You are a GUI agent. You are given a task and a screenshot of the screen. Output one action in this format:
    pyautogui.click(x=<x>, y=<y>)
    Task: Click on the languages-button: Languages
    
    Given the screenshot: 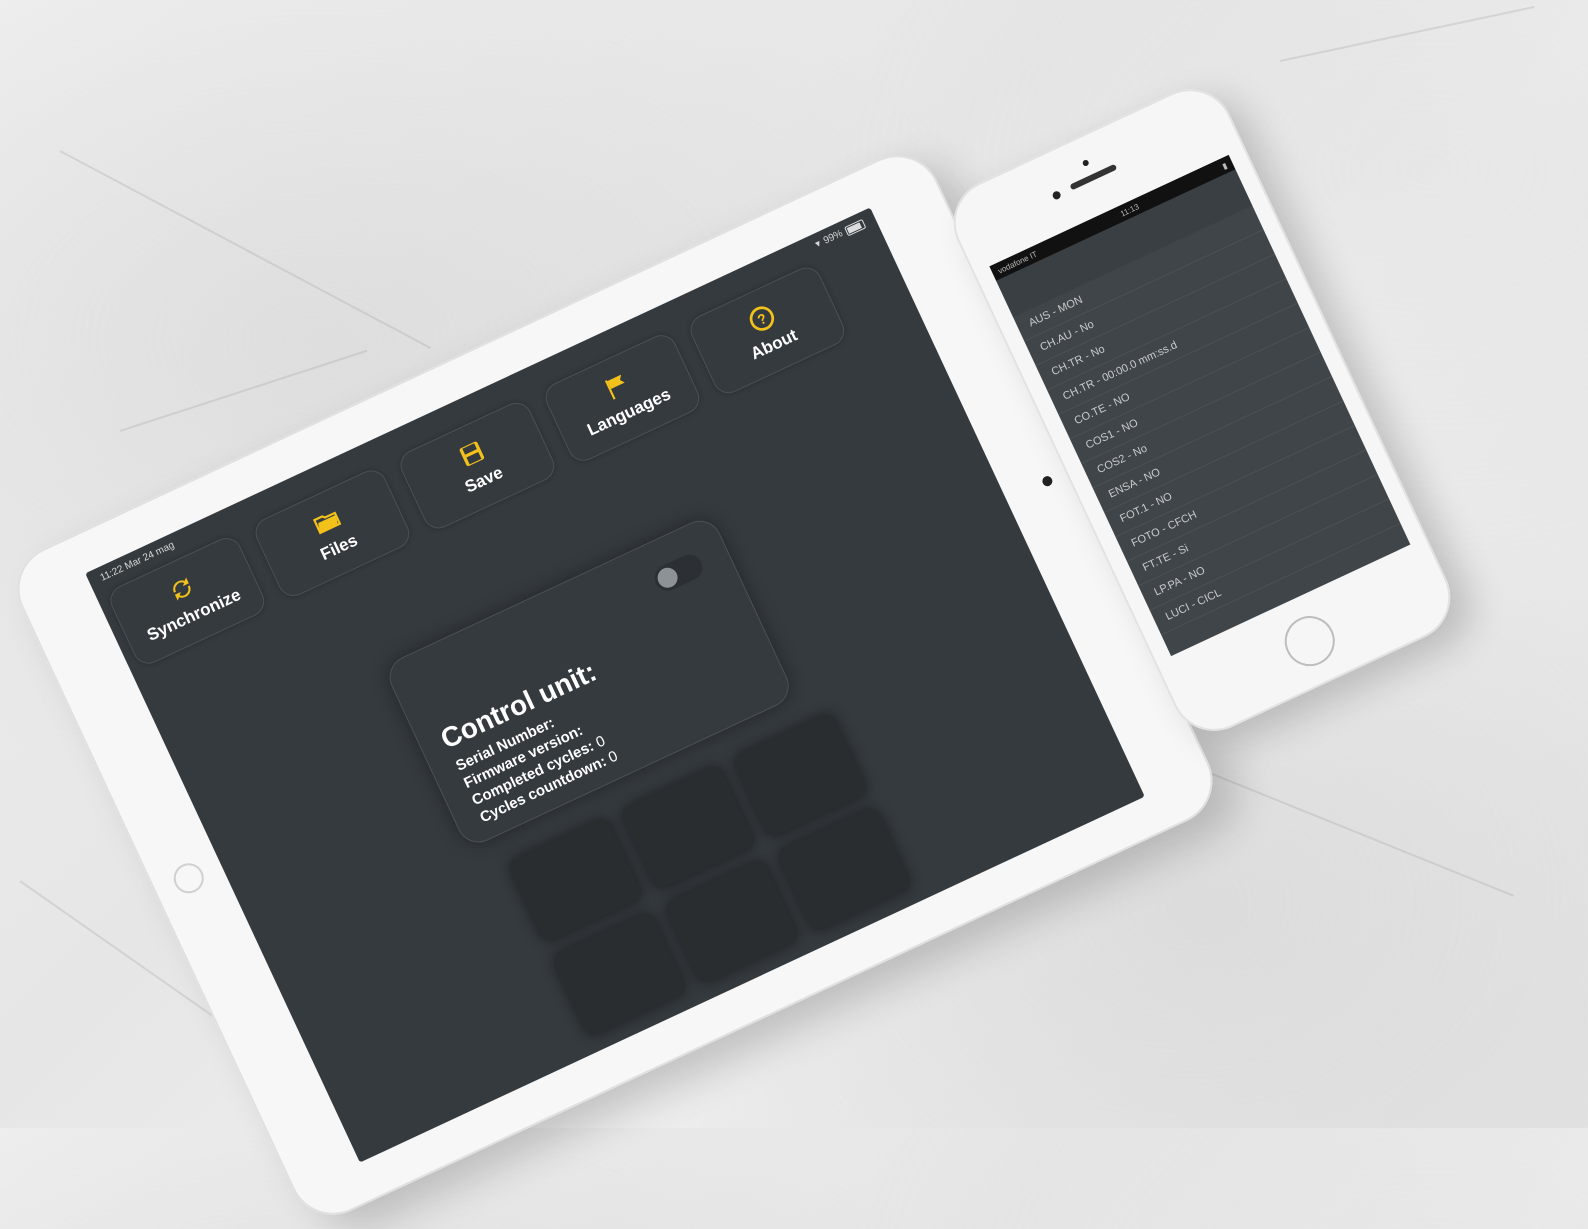 What is the action you would take?
    pyautogui.click(x=622, y=398)
    